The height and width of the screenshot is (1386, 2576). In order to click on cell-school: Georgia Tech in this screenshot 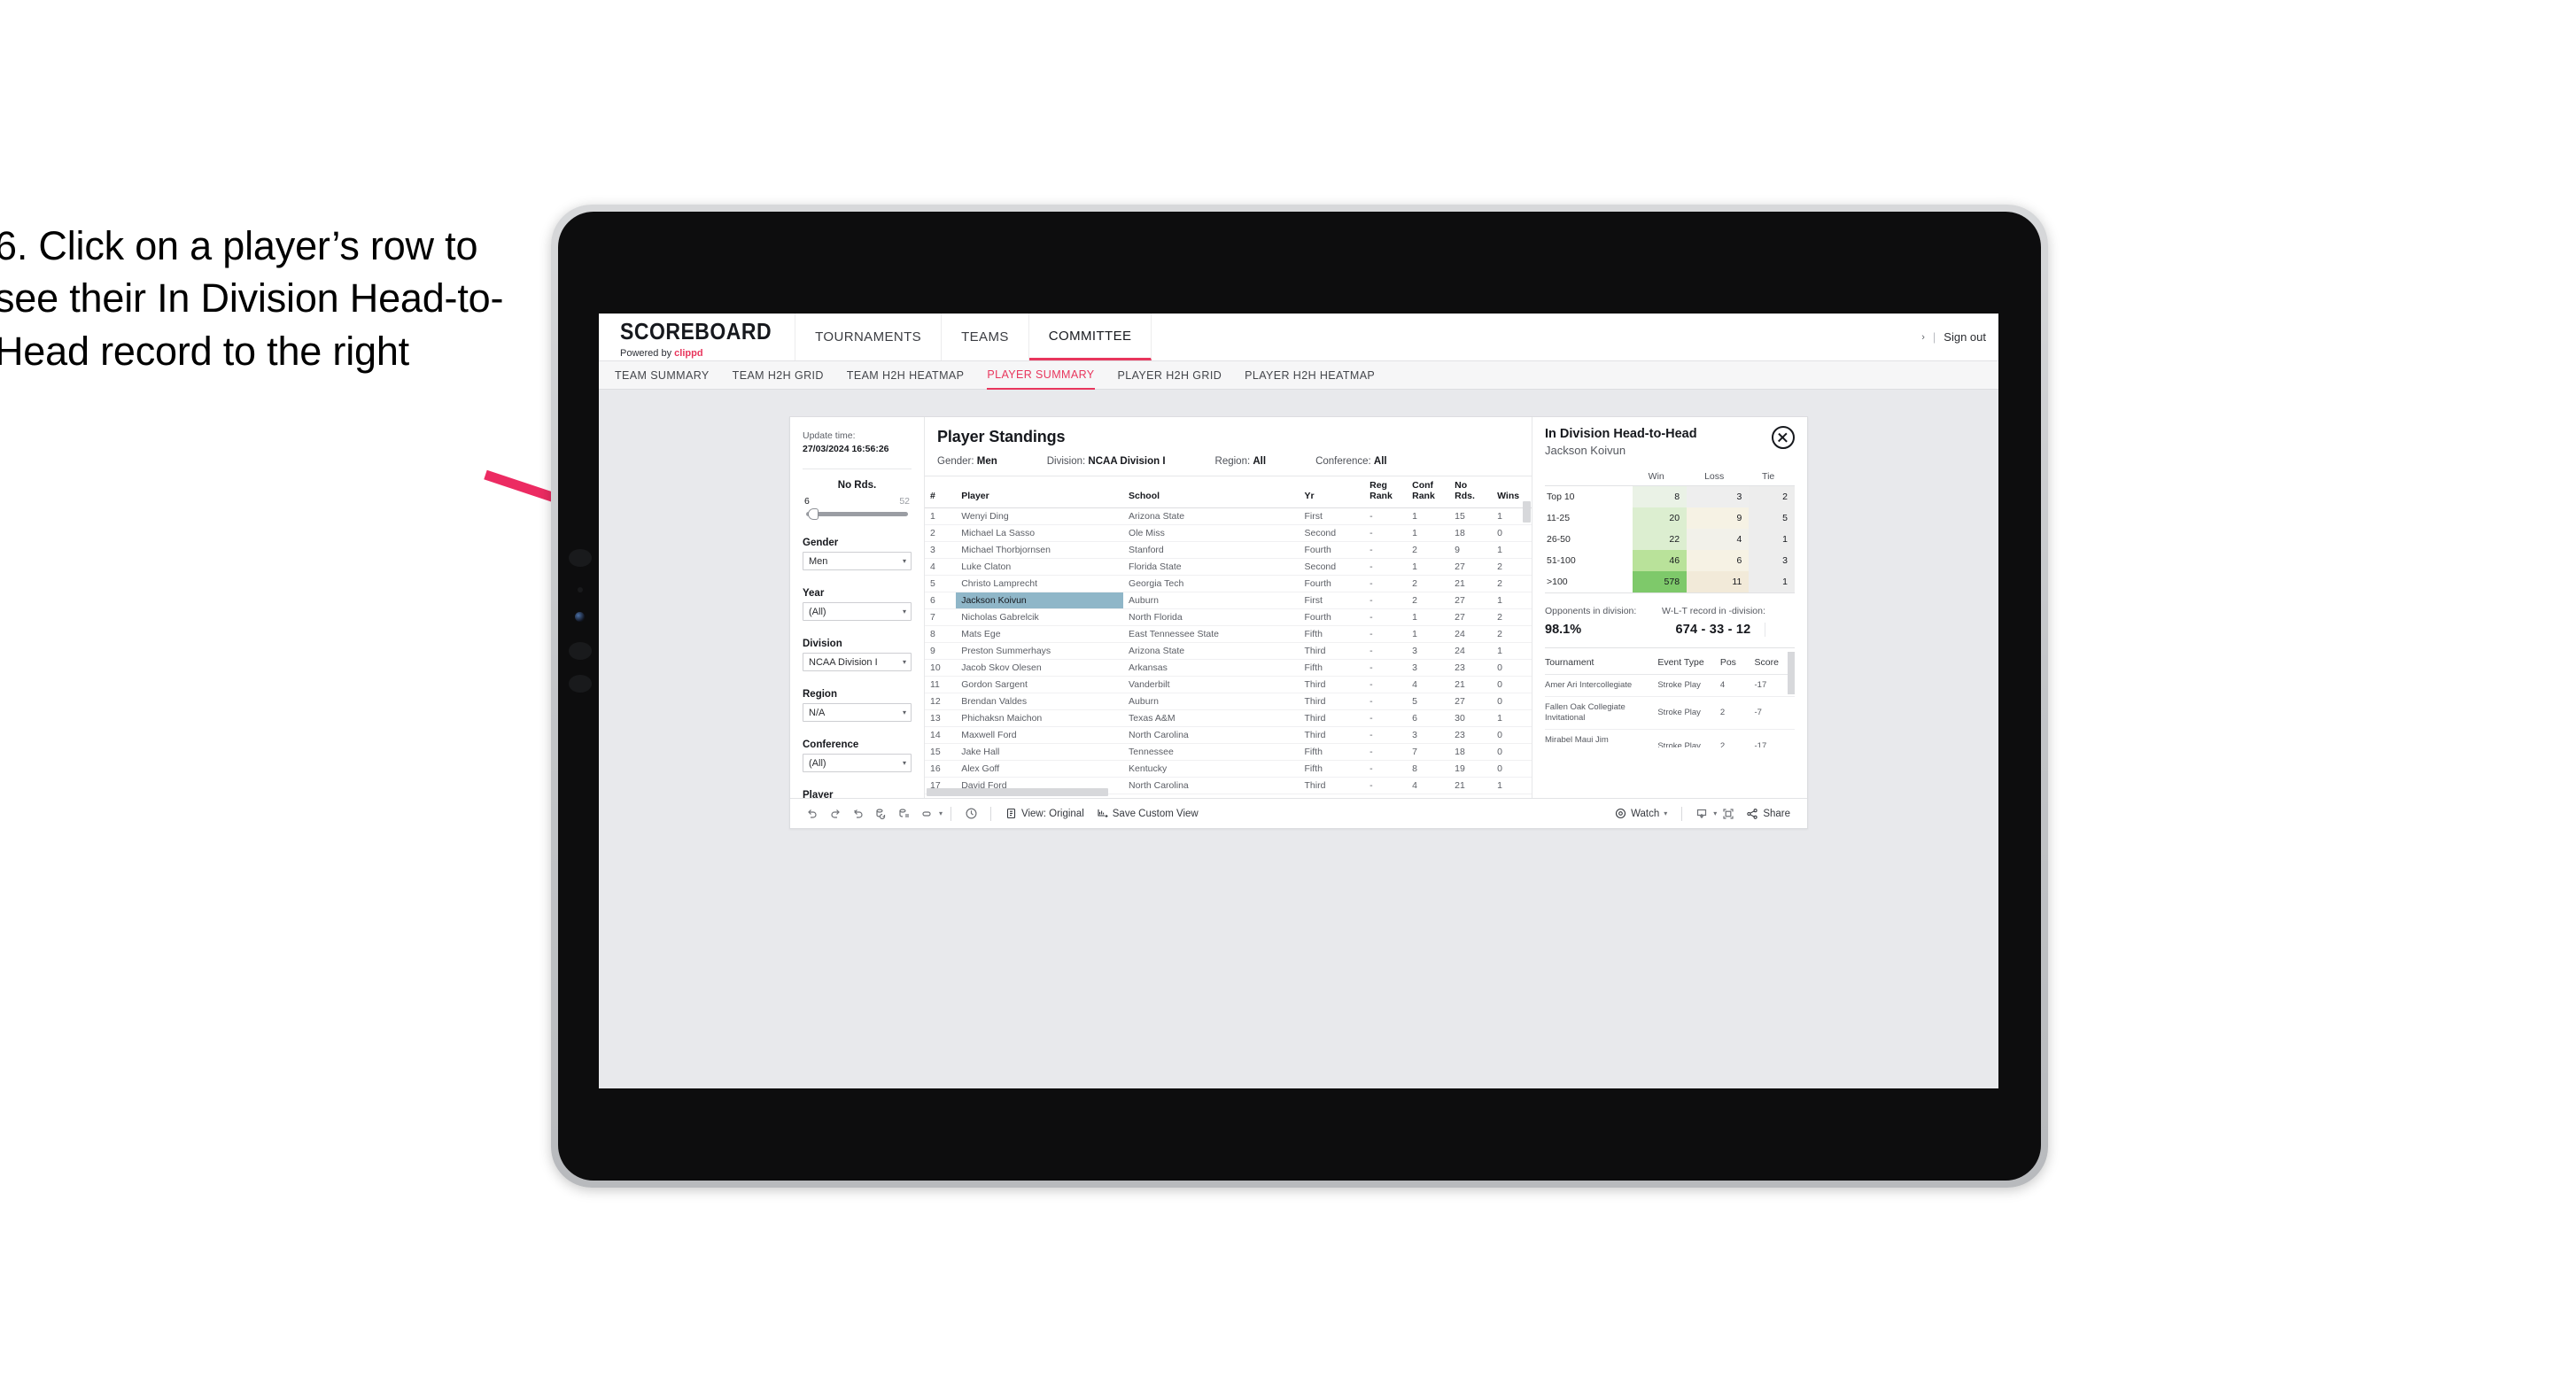, I will do `click(1211, 583)`.